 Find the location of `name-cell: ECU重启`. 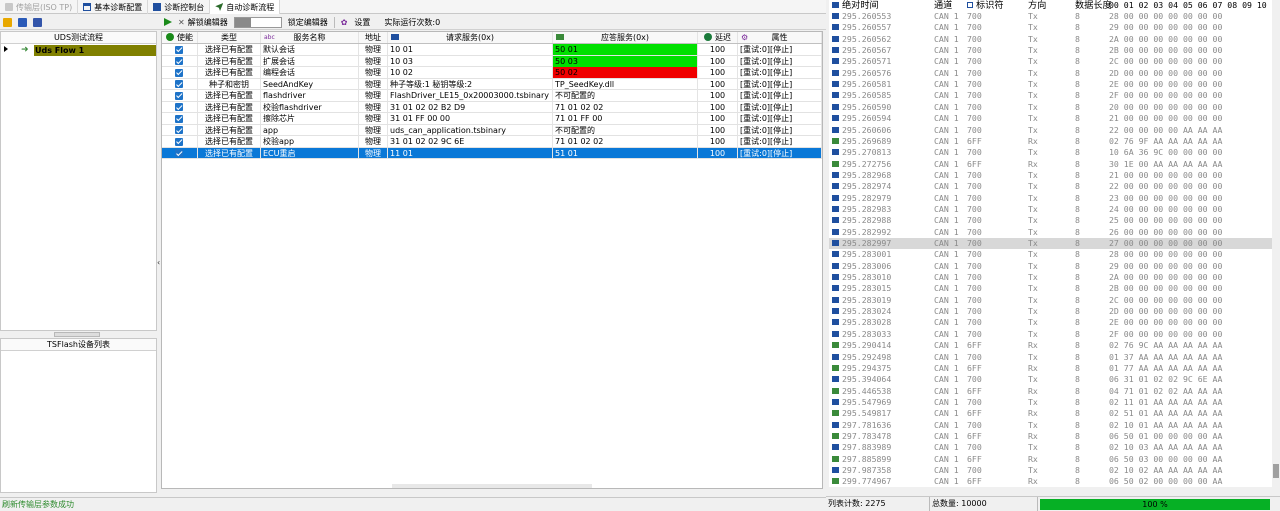

name-cell: ECU重启 is located at coordinates (310, 153).